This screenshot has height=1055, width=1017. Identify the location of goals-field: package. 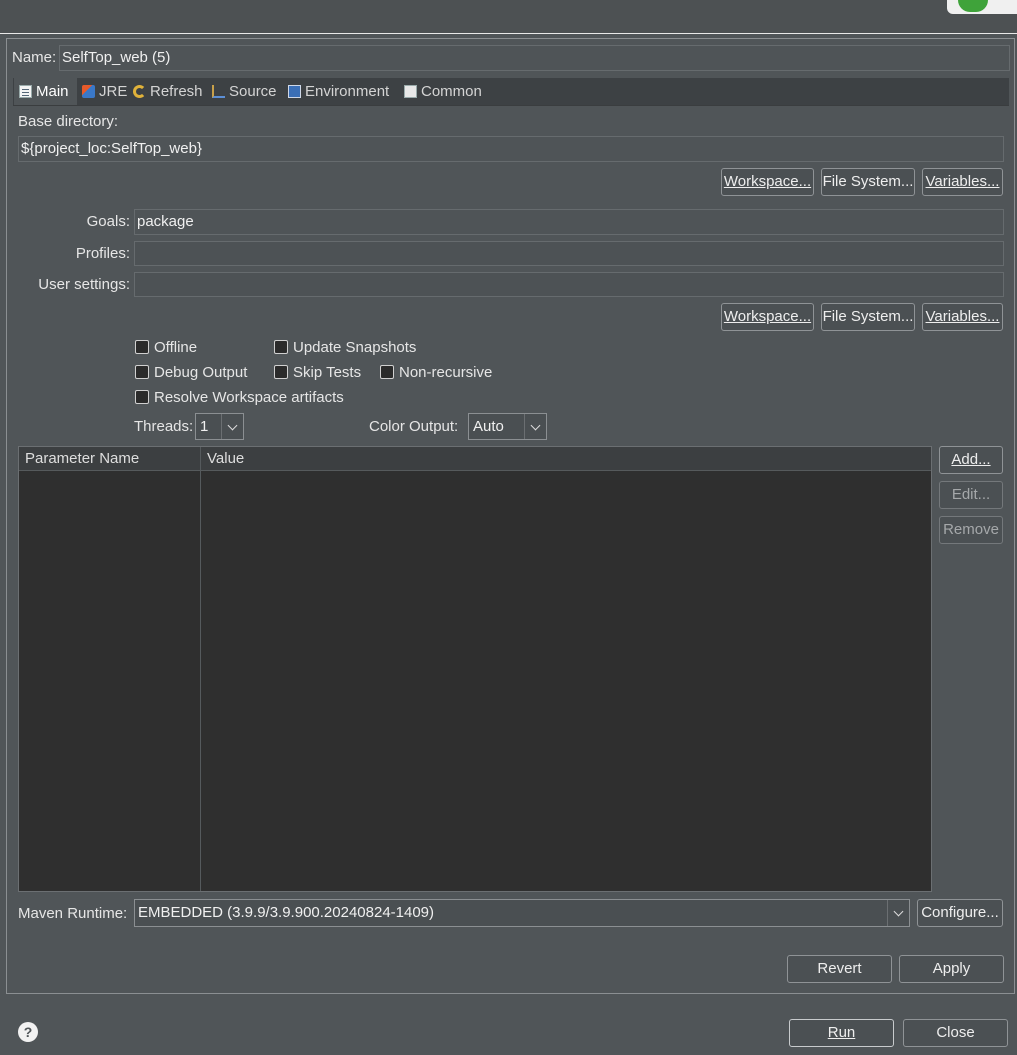
(569, 222).